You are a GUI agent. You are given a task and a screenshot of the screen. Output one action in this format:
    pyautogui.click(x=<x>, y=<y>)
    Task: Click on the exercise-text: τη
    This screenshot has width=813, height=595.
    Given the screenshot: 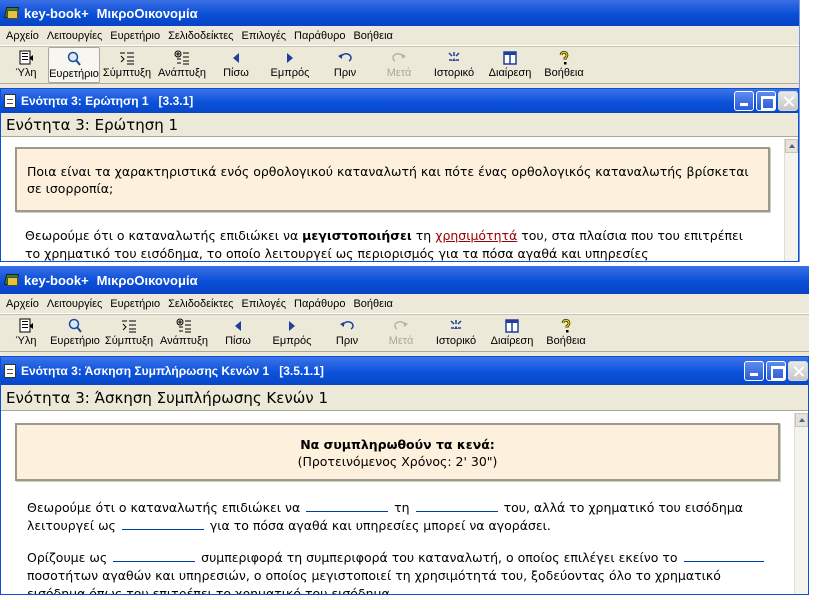 What is the action you would take?
    pyautogui.click(x=402, y=507)
    